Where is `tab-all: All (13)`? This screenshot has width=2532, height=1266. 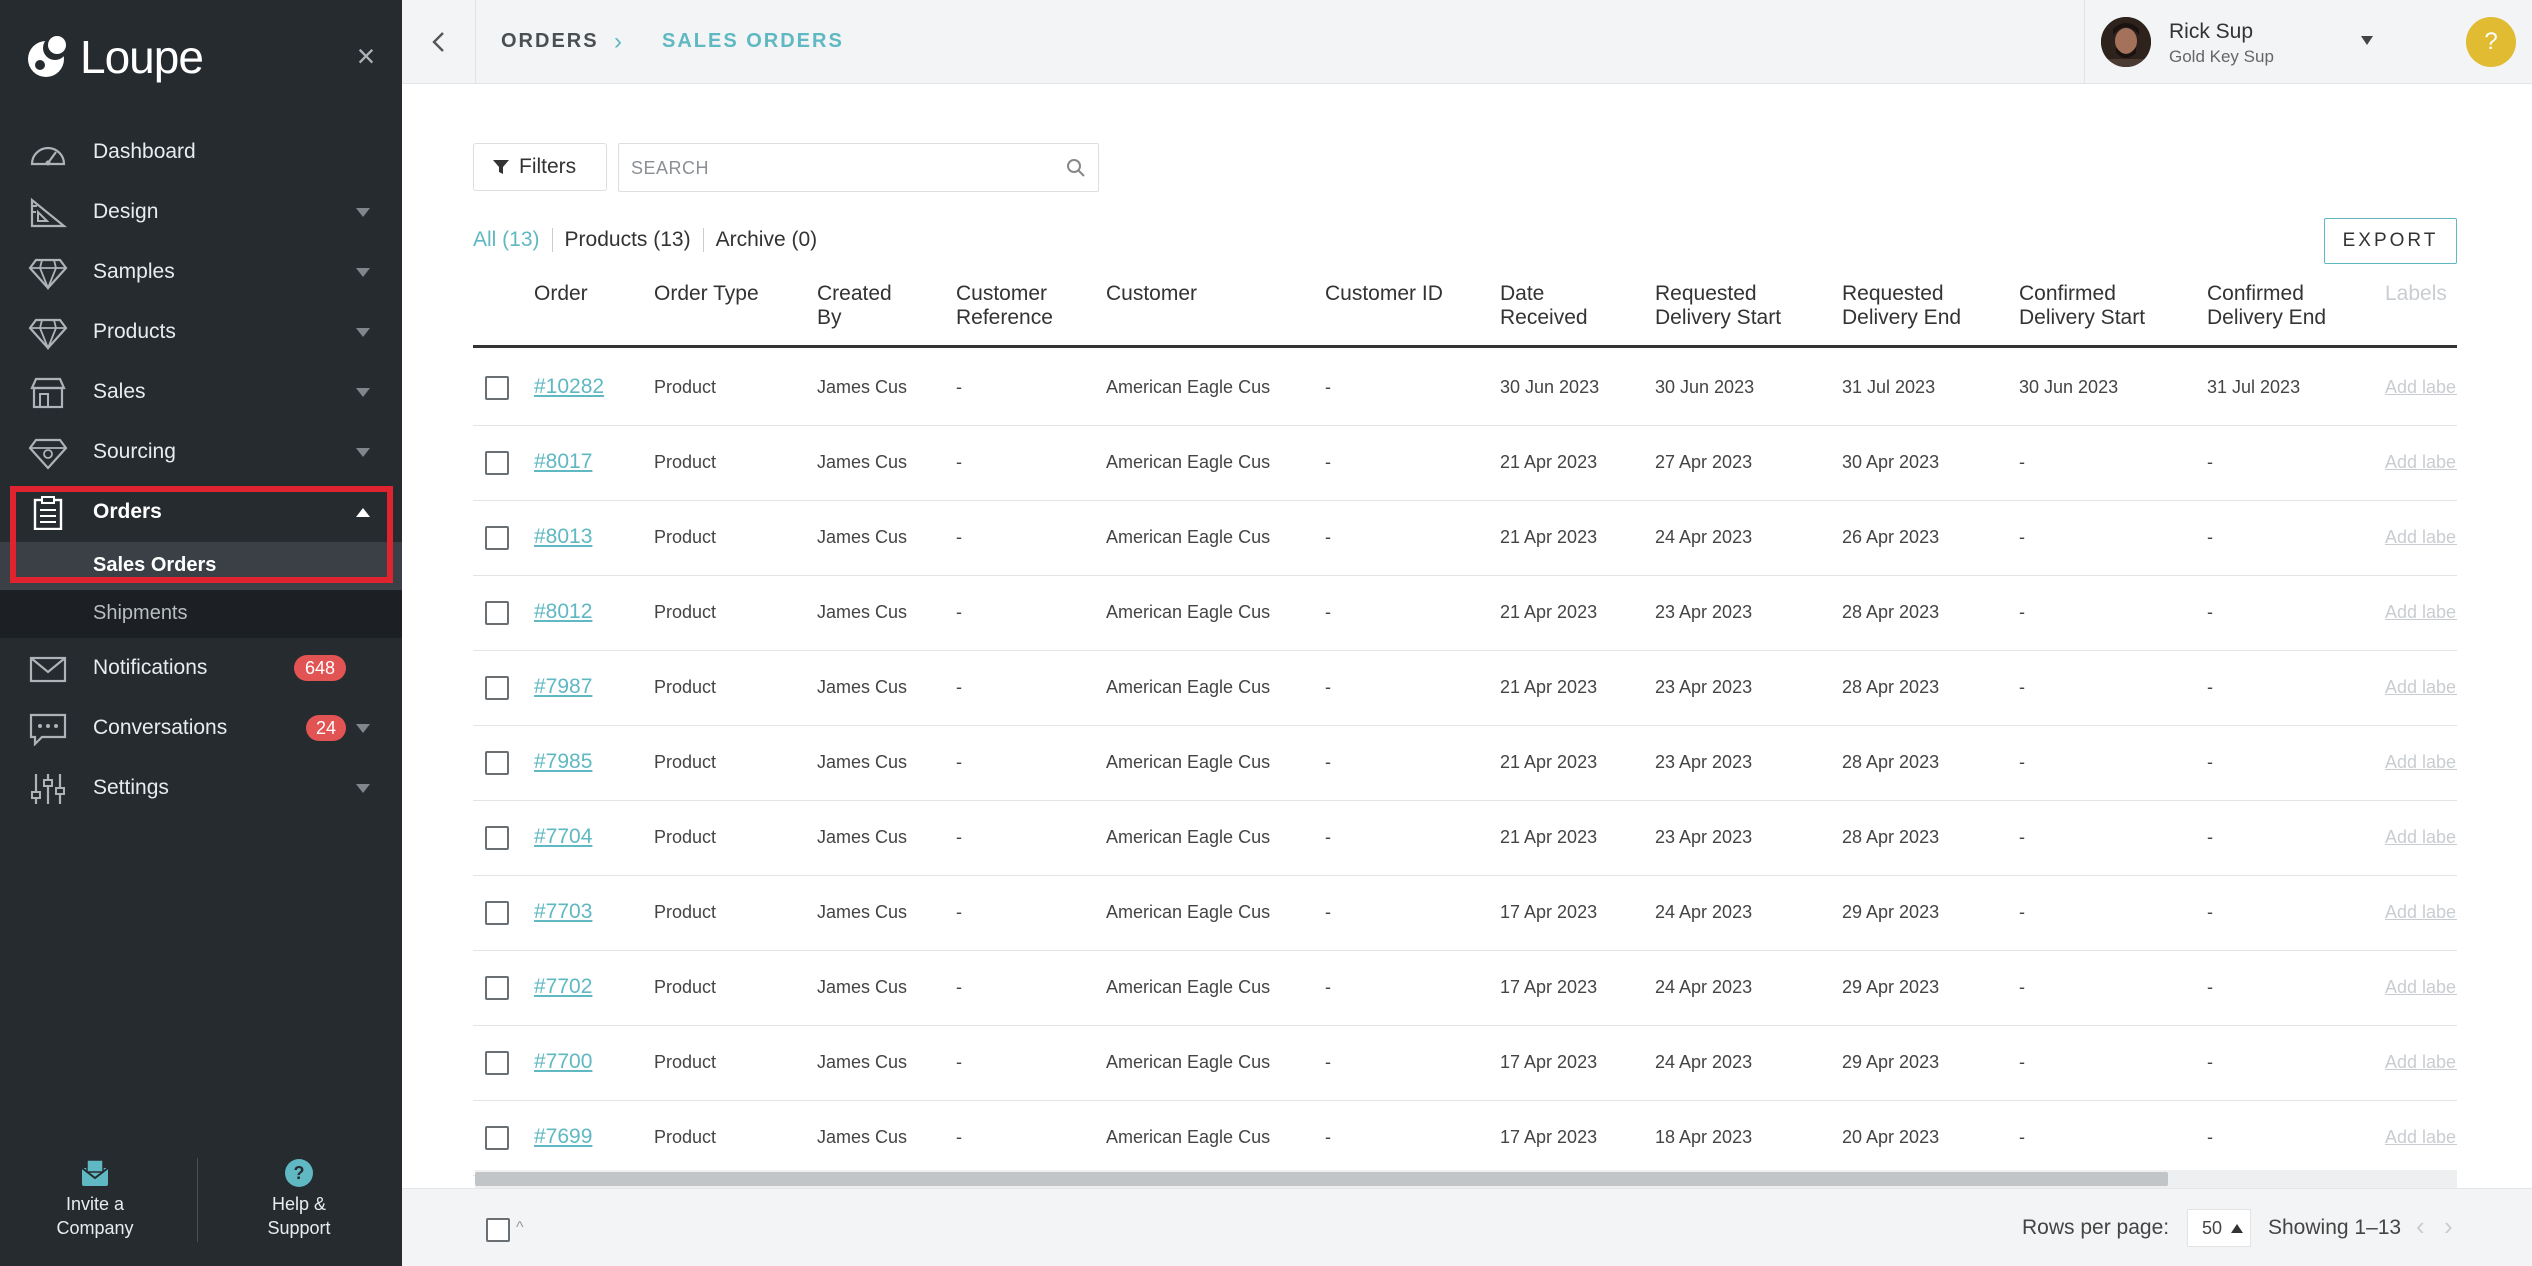 tab-all: All (13) is located at coordinates (512, 240).